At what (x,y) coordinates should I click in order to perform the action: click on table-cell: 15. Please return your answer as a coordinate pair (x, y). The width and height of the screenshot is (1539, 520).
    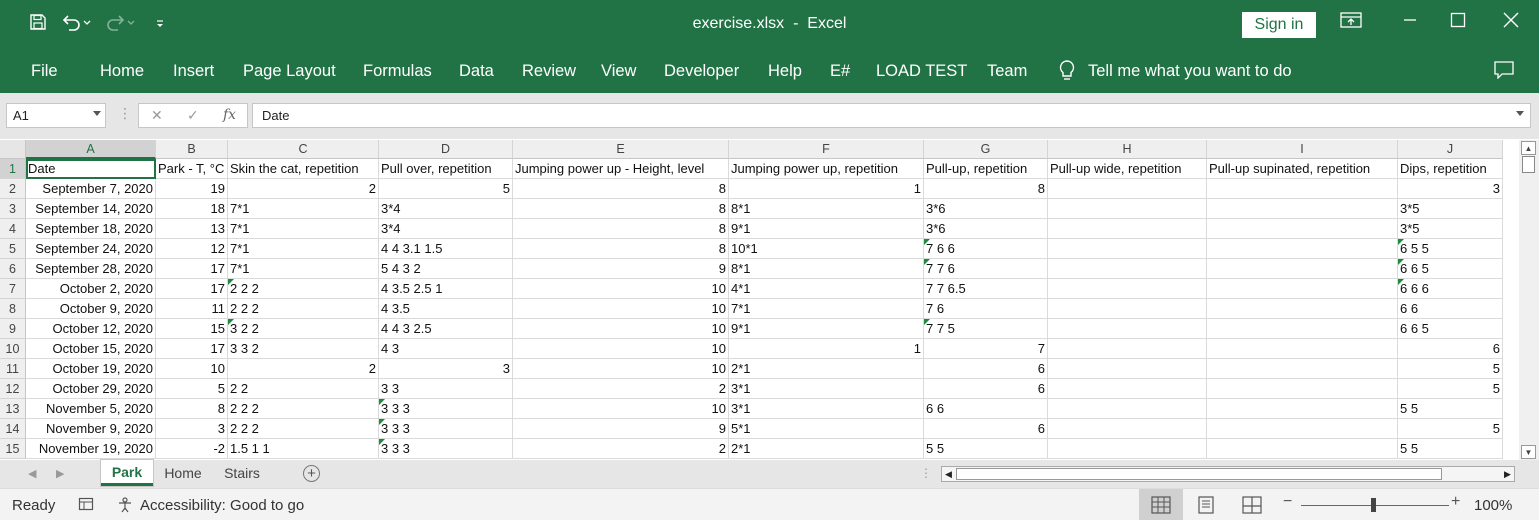
    Looking at the image, I should click on (192, 329).